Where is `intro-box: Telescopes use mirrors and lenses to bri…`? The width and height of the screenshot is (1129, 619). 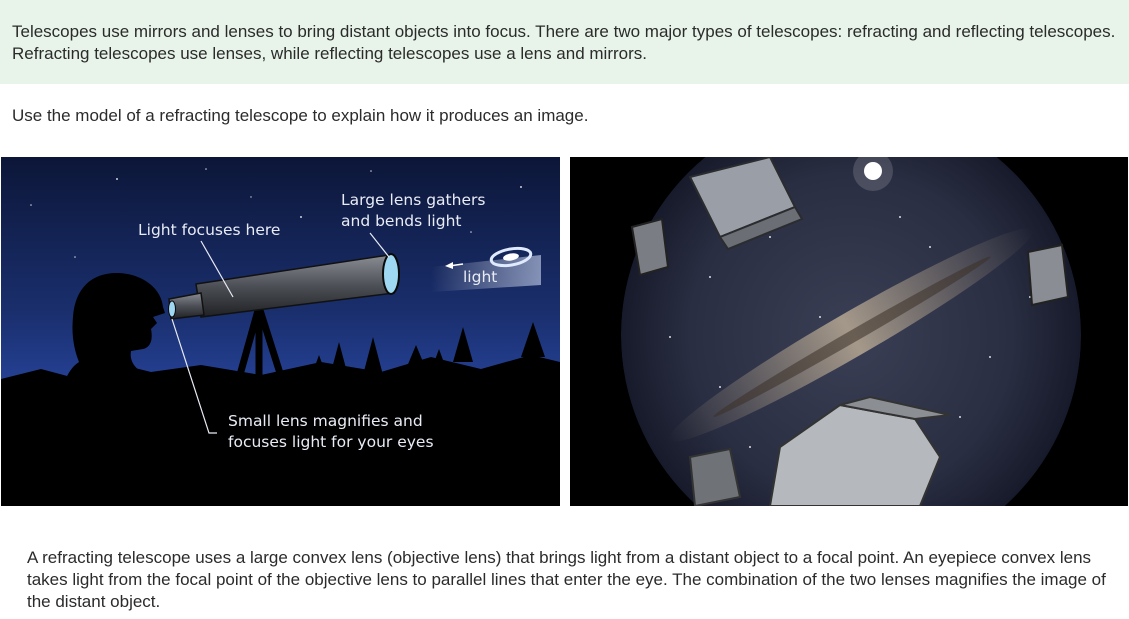
intro-box: Telescopes use mirrors and lenses to bri… is located at coordinates (564, 42).